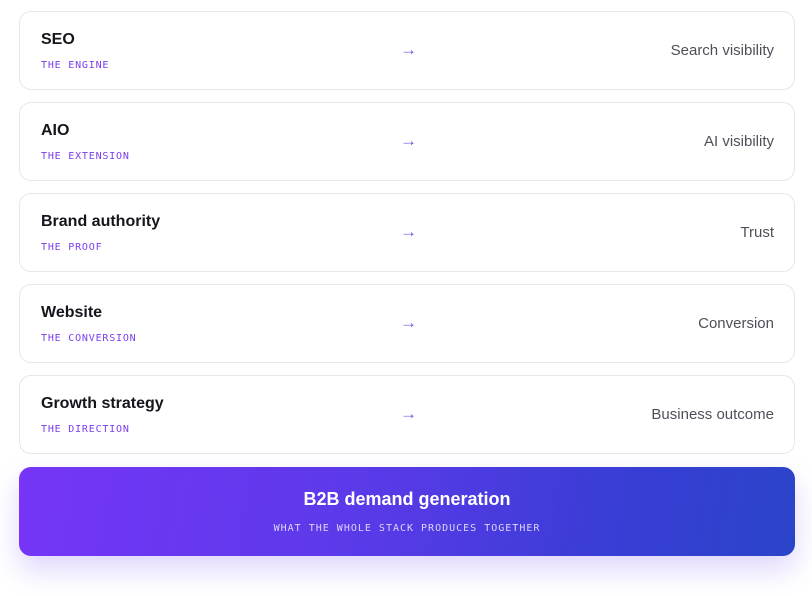  What do you see at coordinates (72, 312) in the screenshot?
I see `row-title: Website` at bounding box center [72, 312].